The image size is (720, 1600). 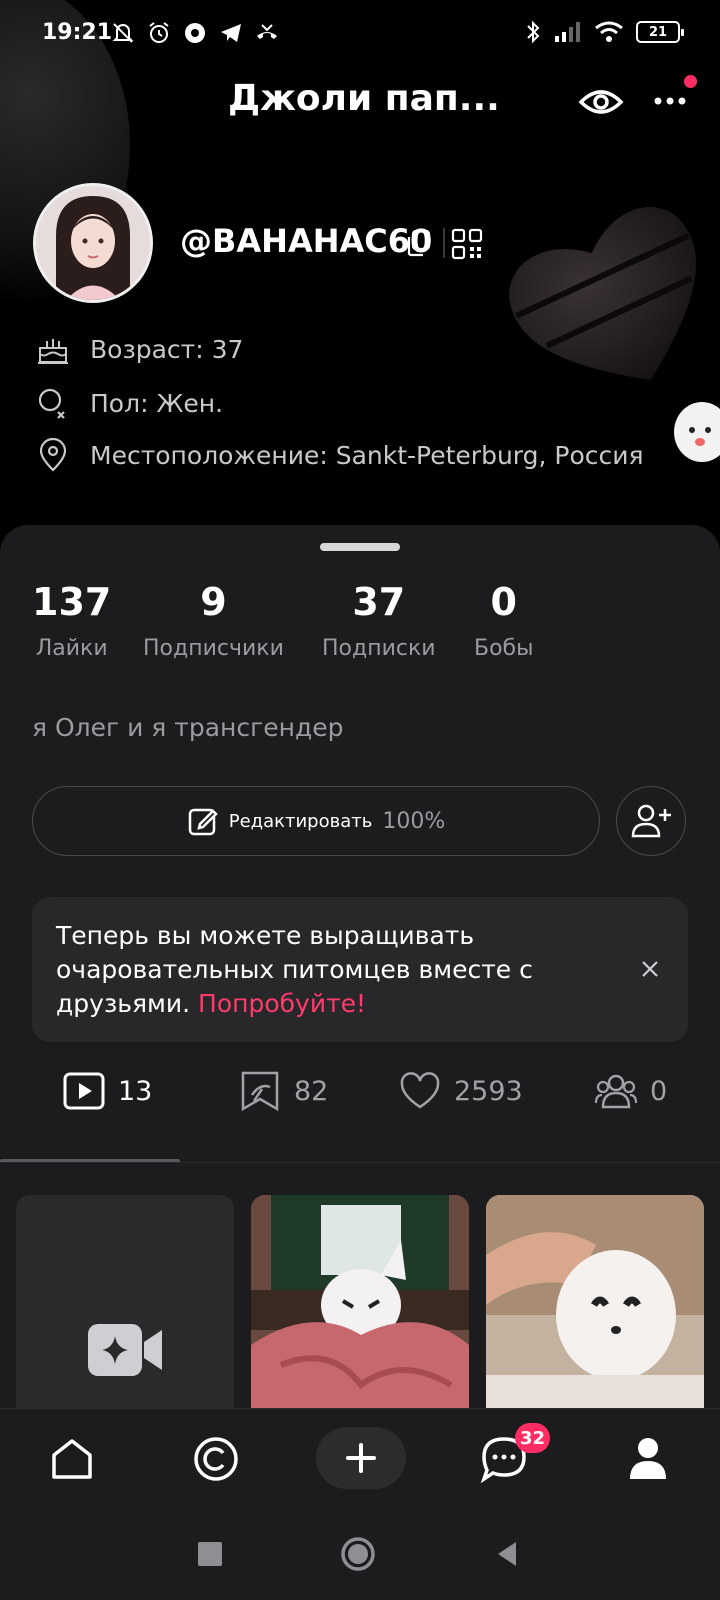 What do you see at coordinates (51, 403) in the screenshot?
I see `search-person-icon` at bounding box center [51, 403].